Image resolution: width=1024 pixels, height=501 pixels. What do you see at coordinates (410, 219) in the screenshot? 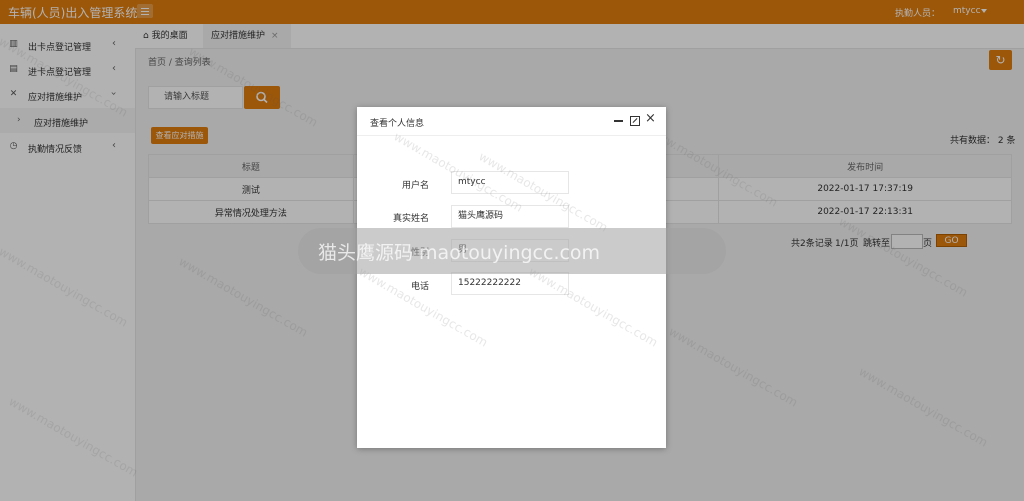
I see `field-label-realname: 真实姓名` at bounding box center [410, 219].